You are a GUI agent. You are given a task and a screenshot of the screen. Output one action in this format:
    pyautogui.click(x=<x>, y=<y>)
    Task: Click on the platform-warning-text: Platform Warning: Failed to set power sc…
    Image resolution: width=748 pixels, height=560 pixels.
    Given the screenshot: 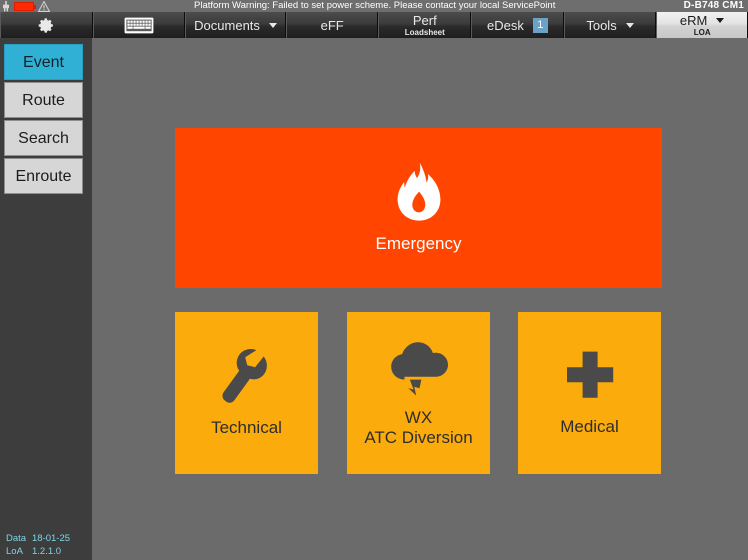 What is the action you would take?
    pyautogui.click(x=375, y=5)
    